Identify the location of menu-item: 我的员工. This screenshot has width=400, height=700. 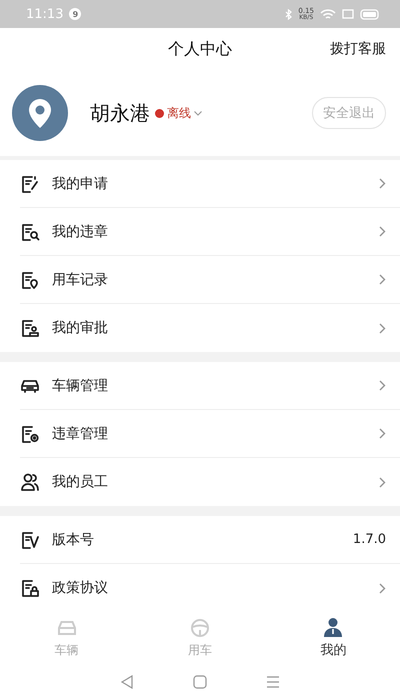
(210, 482).